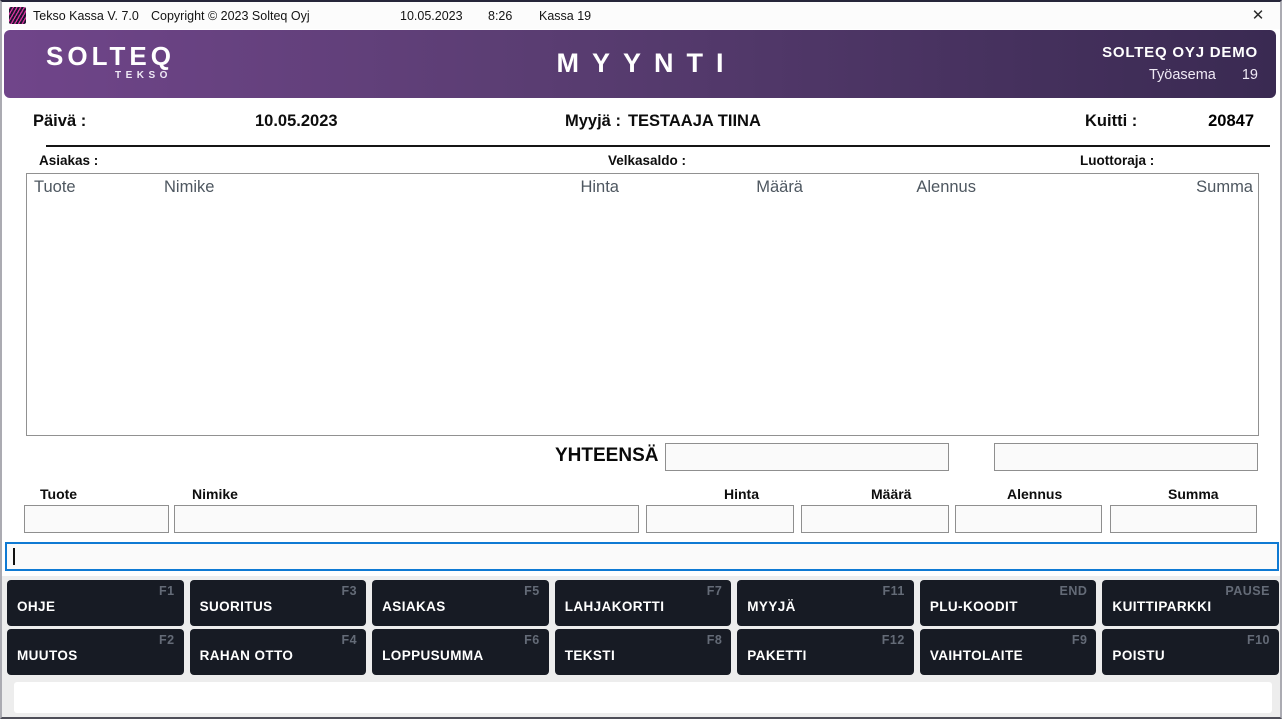  Describe the element at coordinates (1139, 655) in the screenshot. I see `poistu-label: POISTU` at that location.